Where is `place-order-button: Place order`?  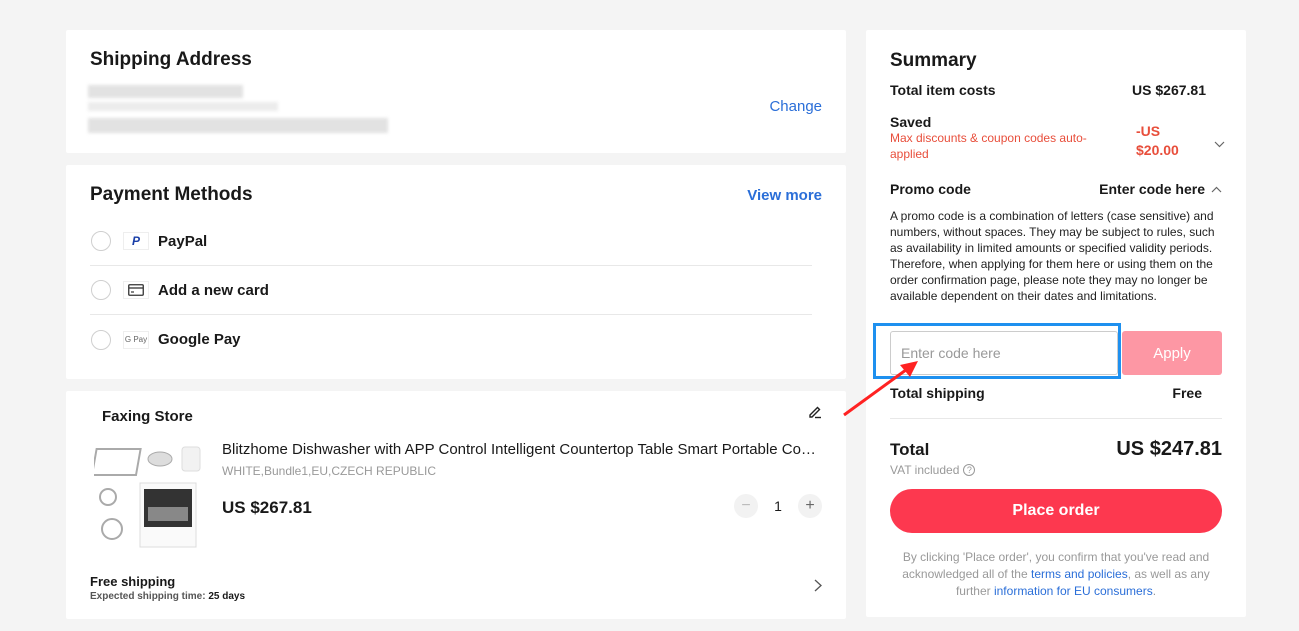 place-order-button: Place order is located at coordinates (1056, 511).